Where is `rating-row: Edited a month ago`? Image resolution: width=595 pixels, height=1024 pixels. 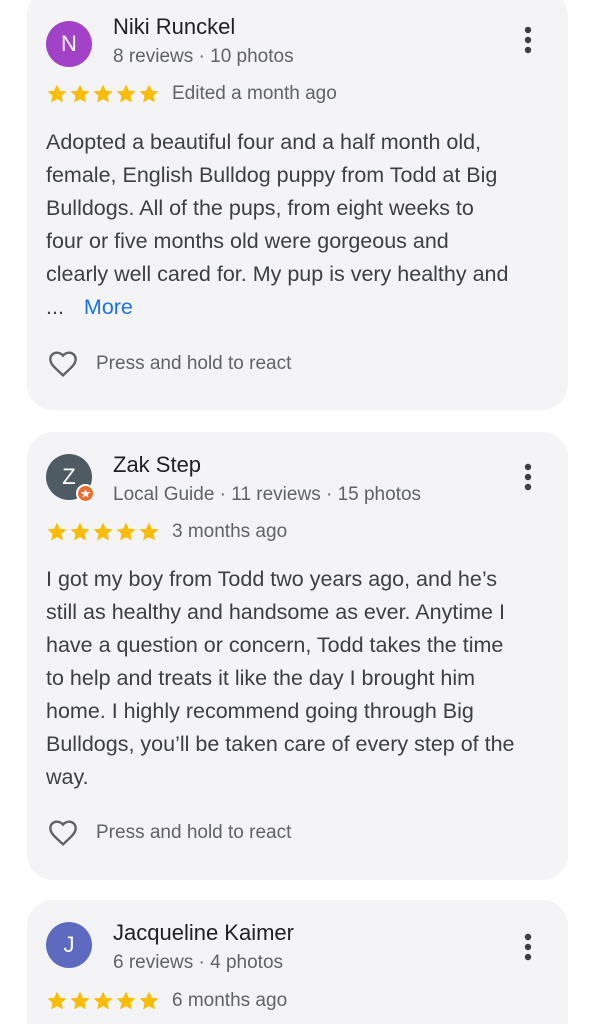 rating-row: Edited a month ago is located at coordinates (191, 94).